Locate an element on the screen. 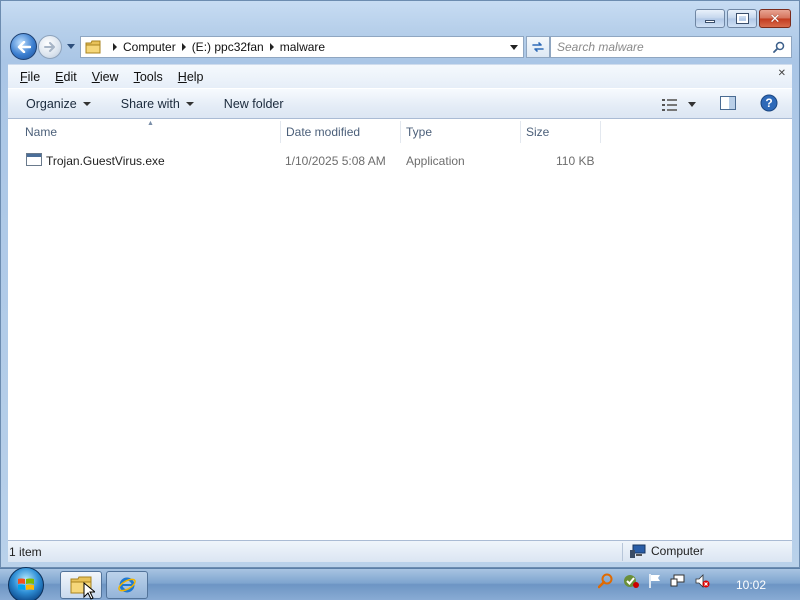 The width and height of the screenshot is (800, 600). organize-button: Organize is located at coordinates (58, 104).